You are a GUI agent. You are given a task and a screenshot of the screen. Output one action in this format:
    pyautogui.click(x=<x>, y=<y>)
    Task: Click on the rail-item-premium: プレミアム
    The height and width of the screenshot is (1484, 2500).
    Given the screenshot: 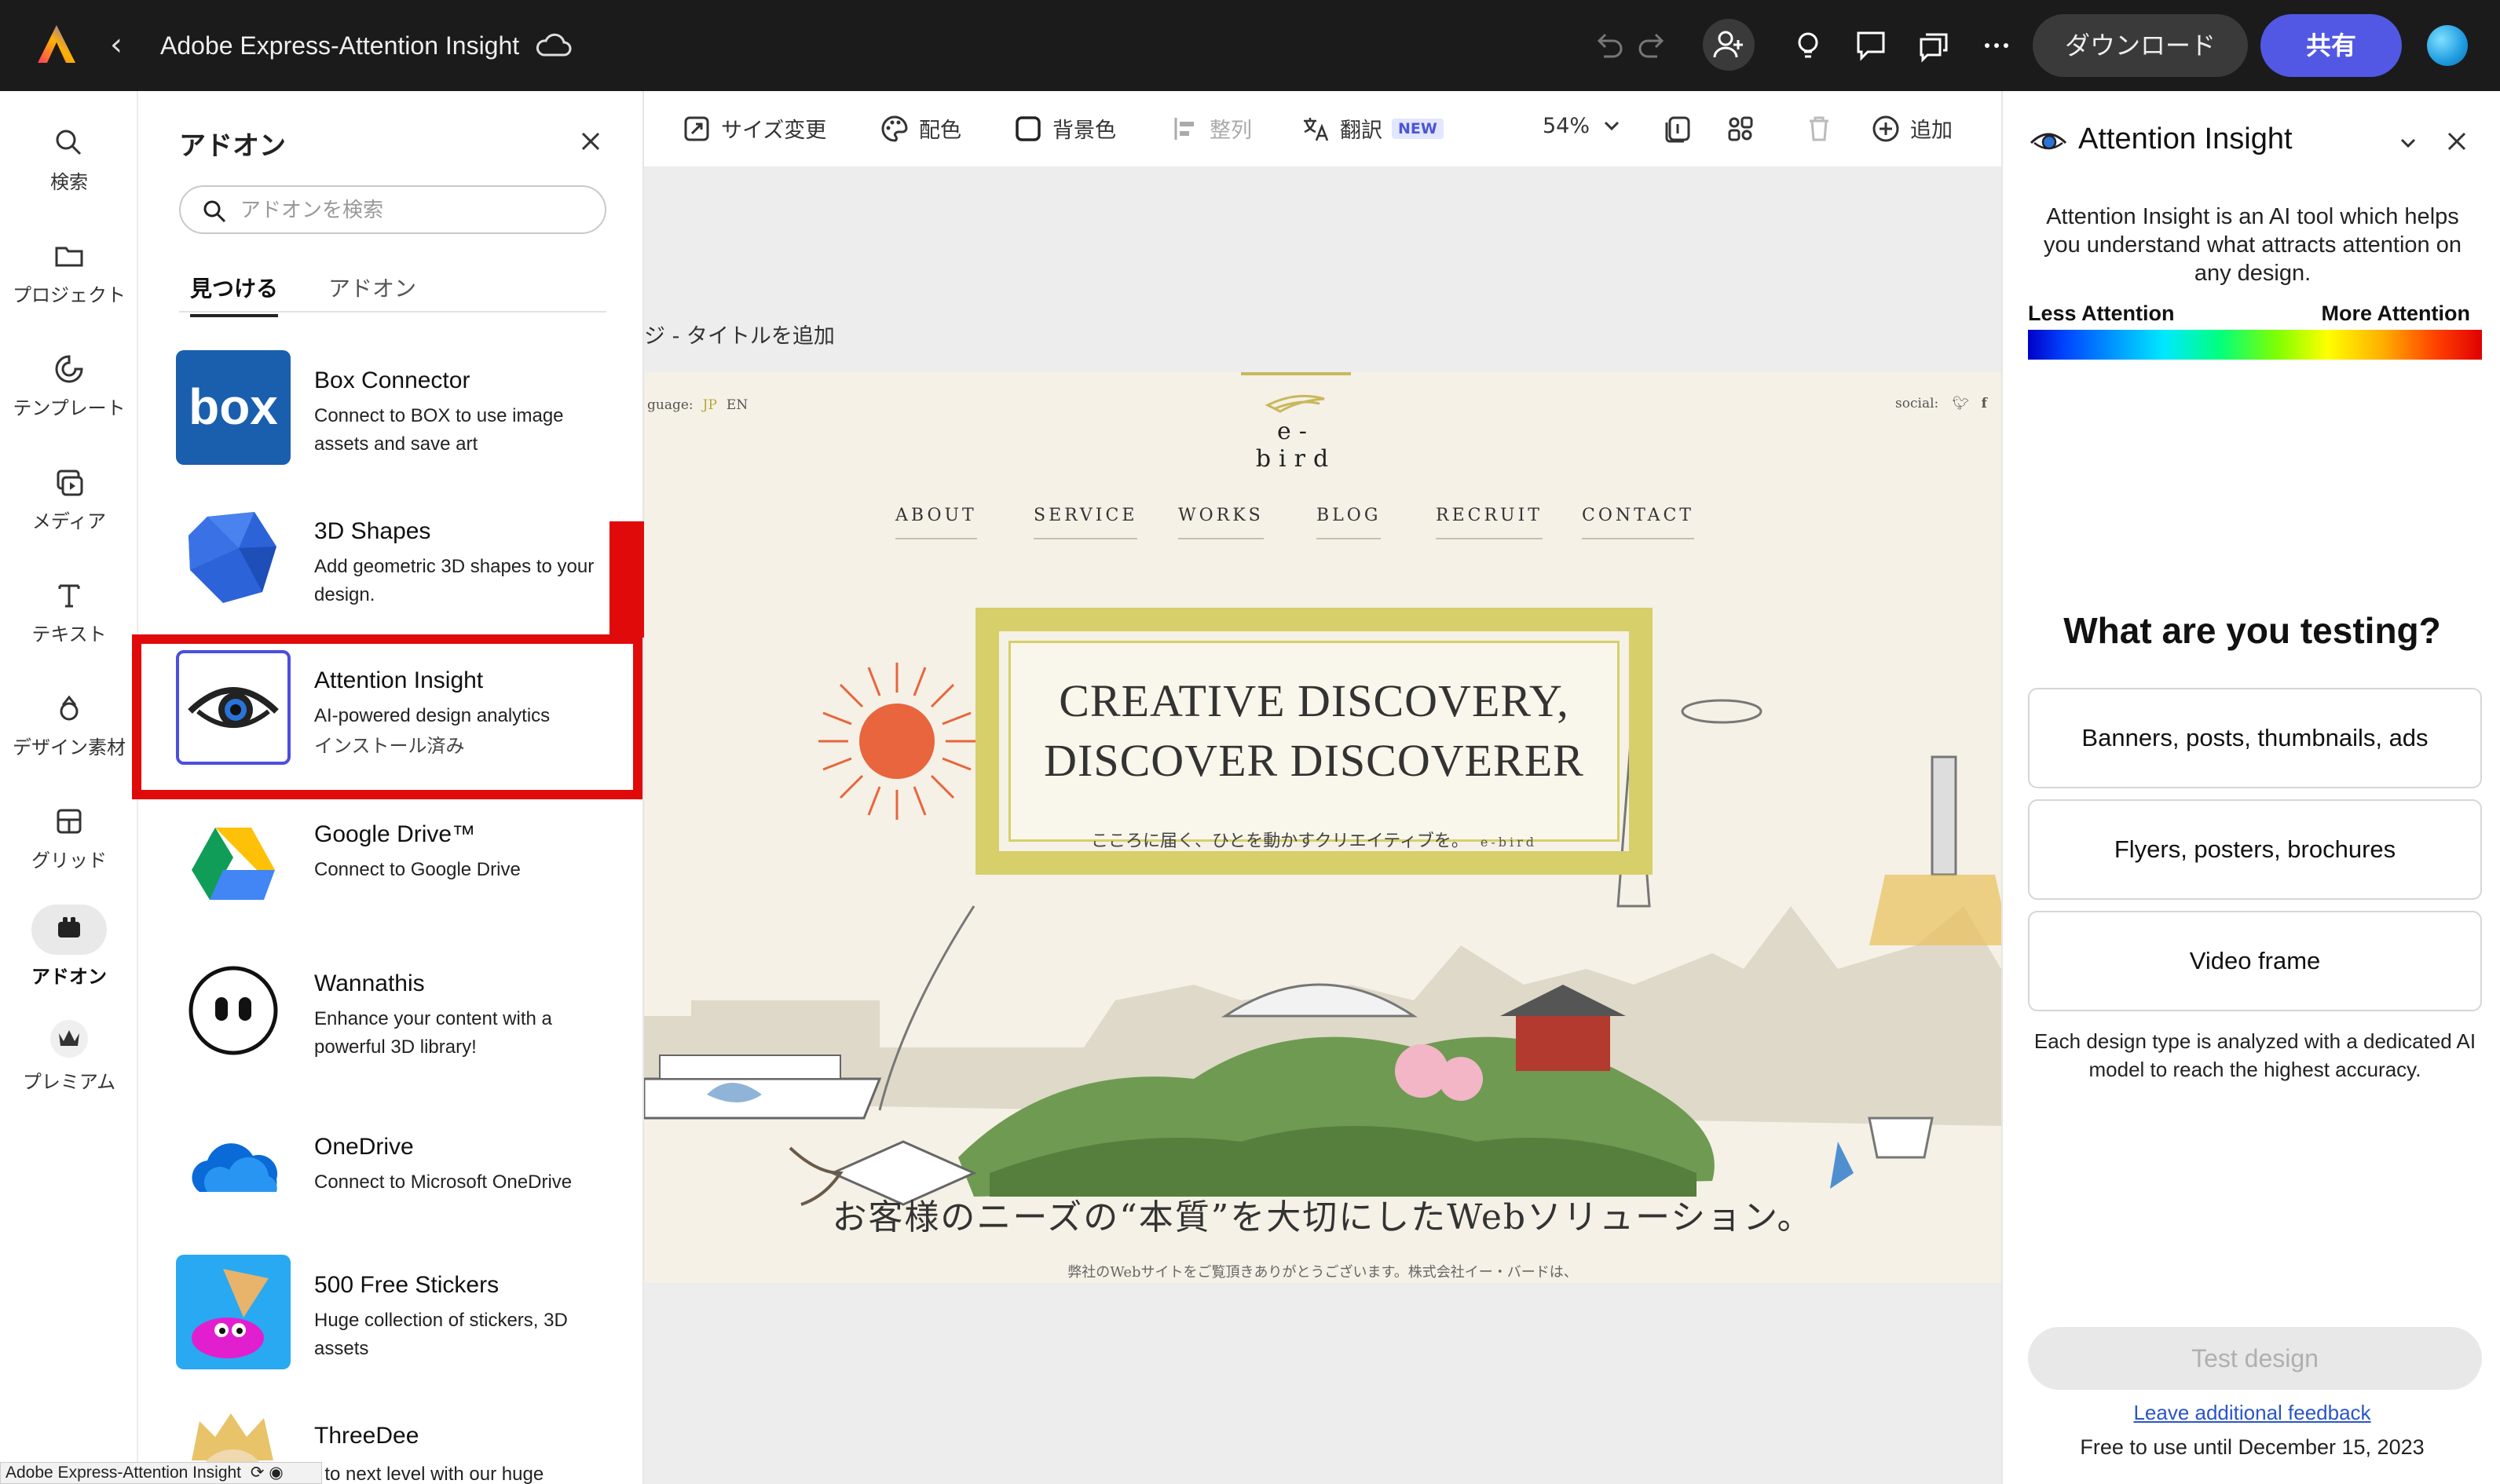 What is the action you would take?
    pyautogui.click(x=69, y=1056)
    